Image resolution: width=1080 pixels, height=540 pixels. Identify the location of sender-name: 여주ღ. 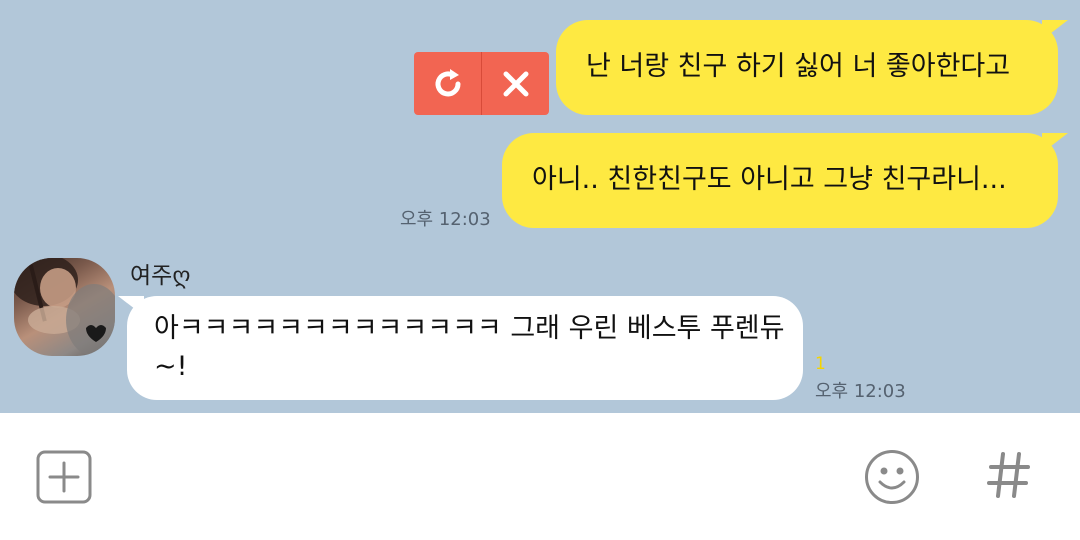
(160, 276).